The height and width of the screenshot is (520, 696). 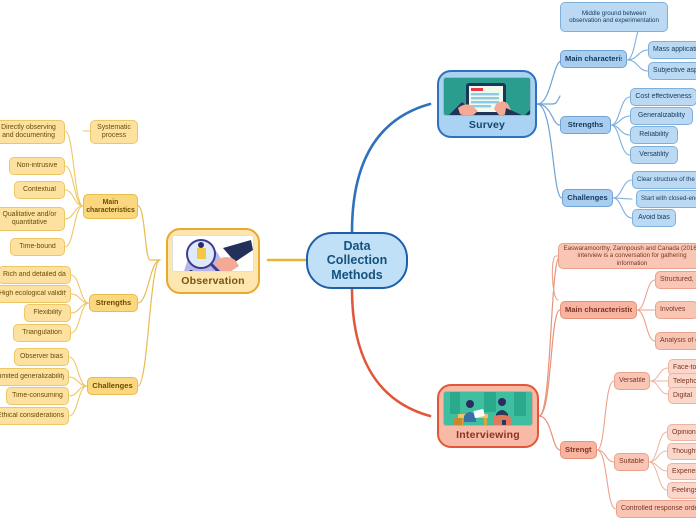 I want to click on interviewing-group-strengths: Strengths, so click(x=578, y=450).